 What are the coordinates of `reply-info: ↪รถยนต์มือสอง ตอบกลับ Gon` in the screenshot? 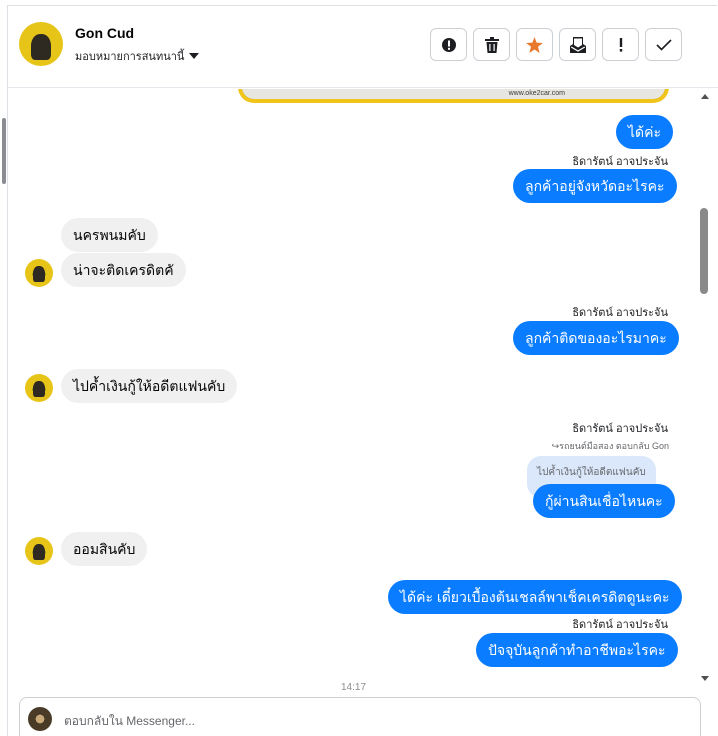 It's located at (610, 446).